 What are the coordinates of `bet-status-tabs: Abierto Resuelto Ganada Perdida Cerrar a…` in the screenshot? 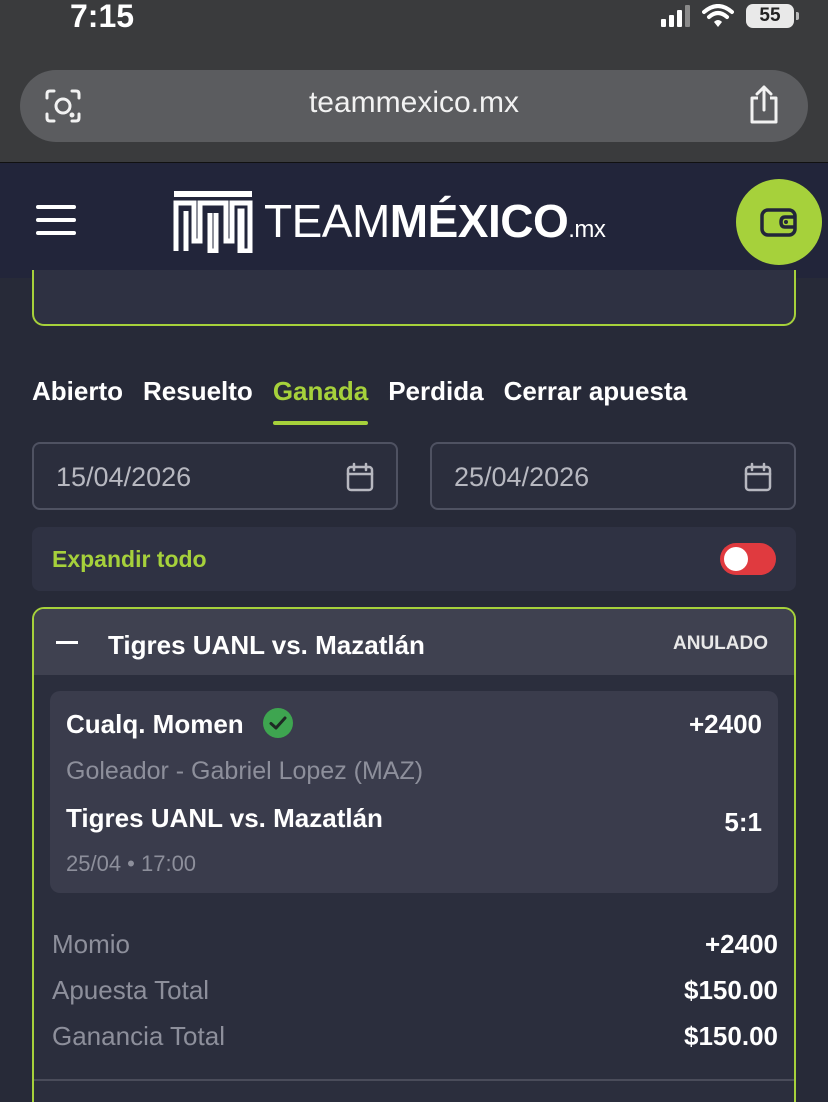 It's located at (369, 400).